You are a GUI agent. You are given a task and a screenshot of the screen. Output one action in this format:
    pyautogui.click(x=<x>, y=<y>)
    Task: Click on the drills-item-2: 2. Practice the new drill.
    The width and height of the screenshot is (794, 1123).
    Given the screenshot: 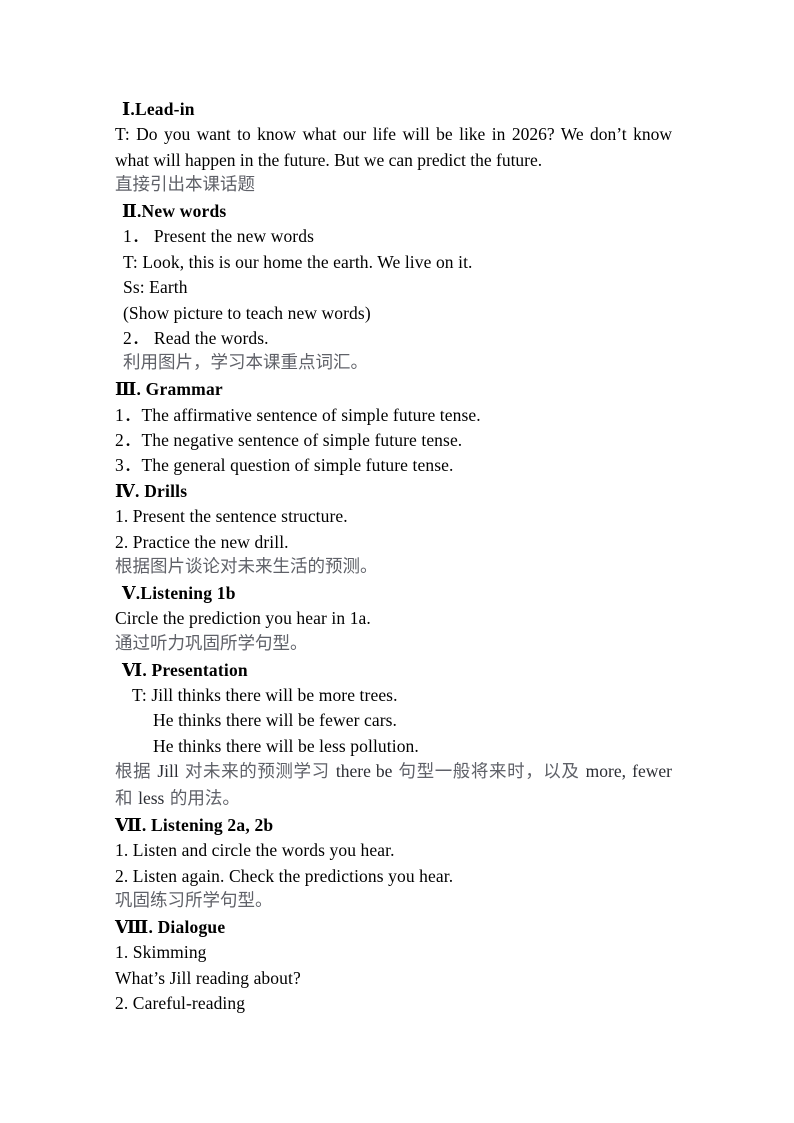 What is the action you would take?
    pyautogui.click(x=202, y=541)
    